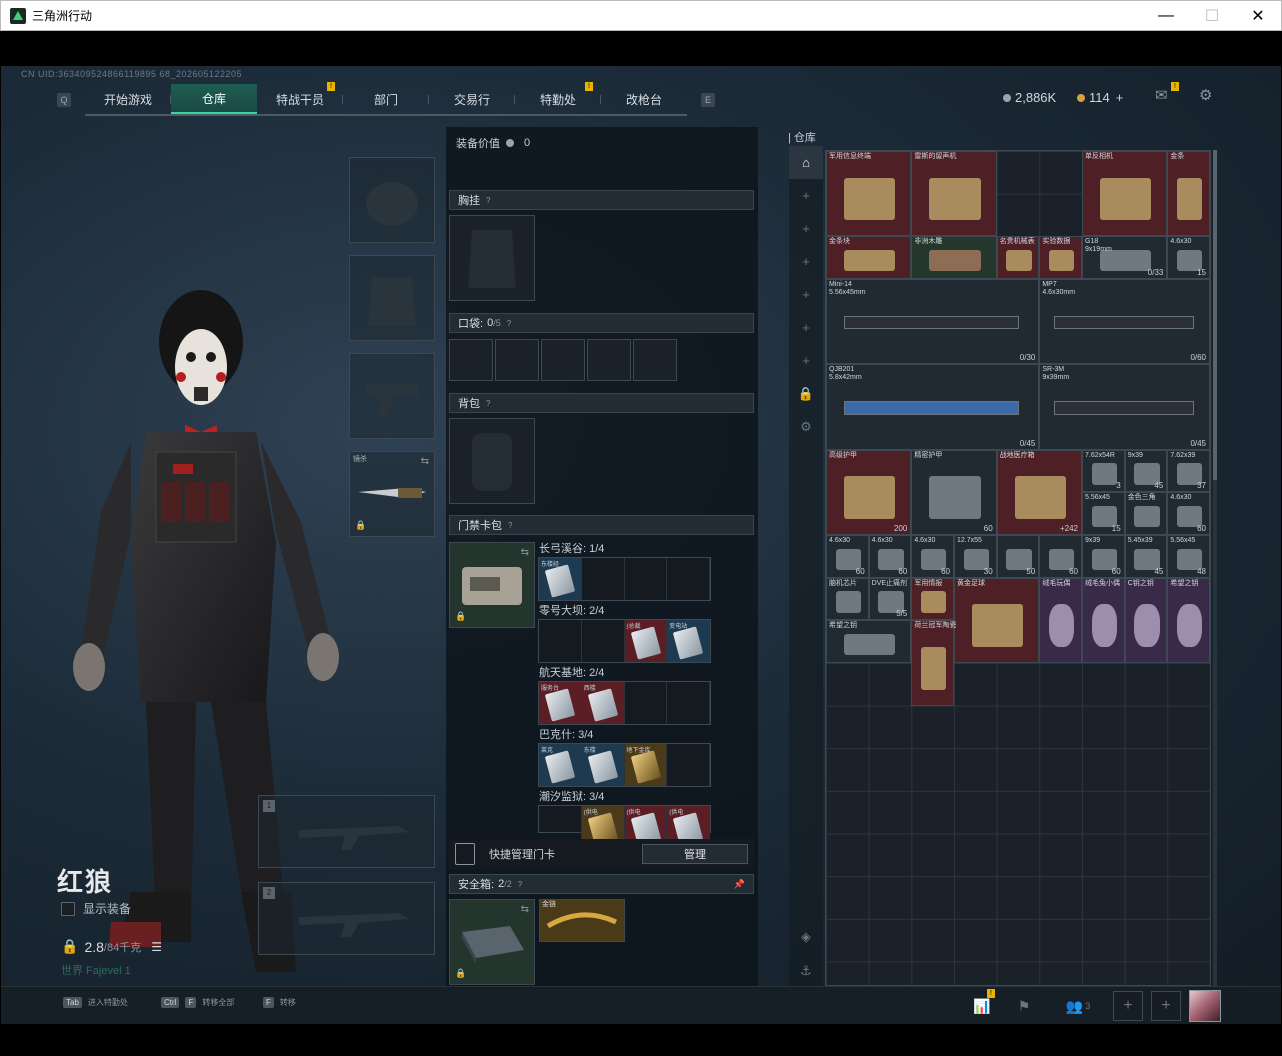  I want to click on warehouse-item: 实验数据, so click(1060, 257).